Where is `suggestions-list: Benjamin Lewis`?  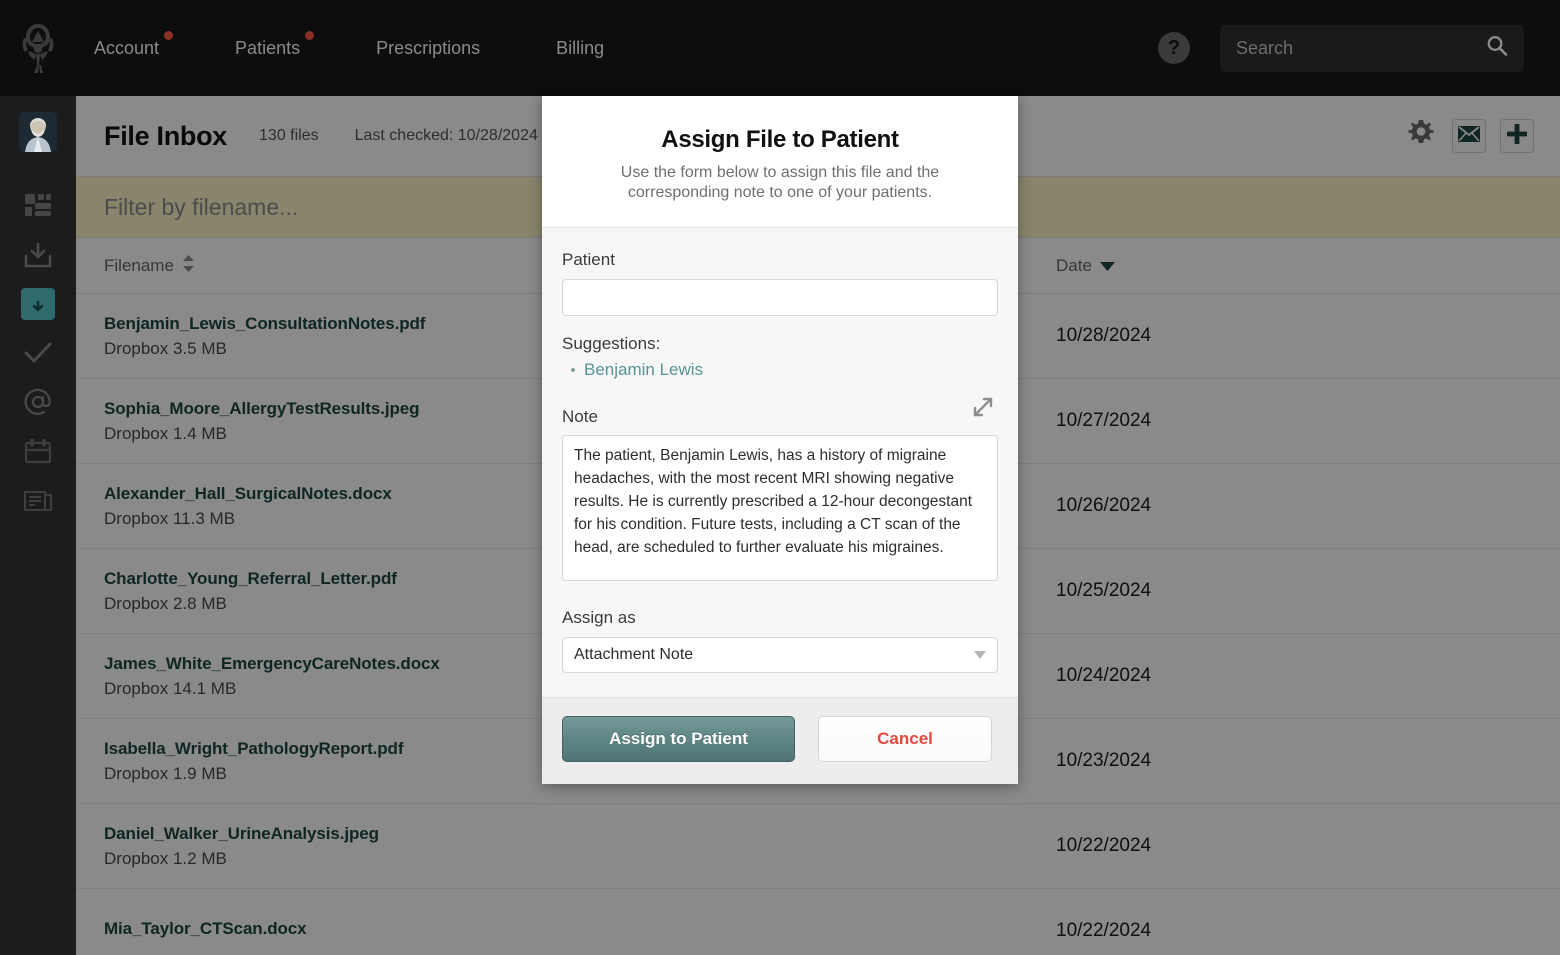
suggestions-list: Benjamin Lewis is located at coordinates (780, 370).